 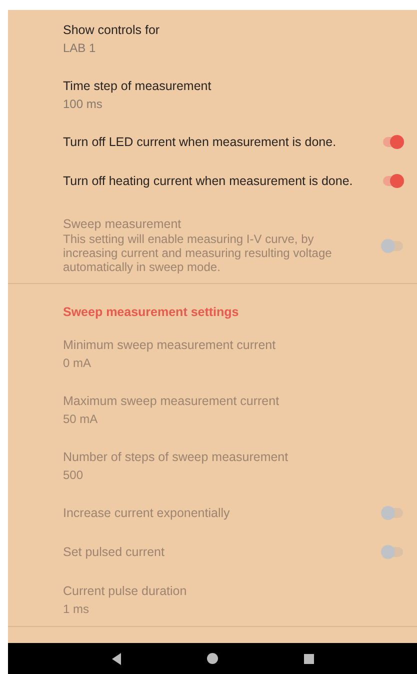 What do you see at coordinates (212, 658) in the screenshot?
I see `home-icon` at bounding box center [212, 658].